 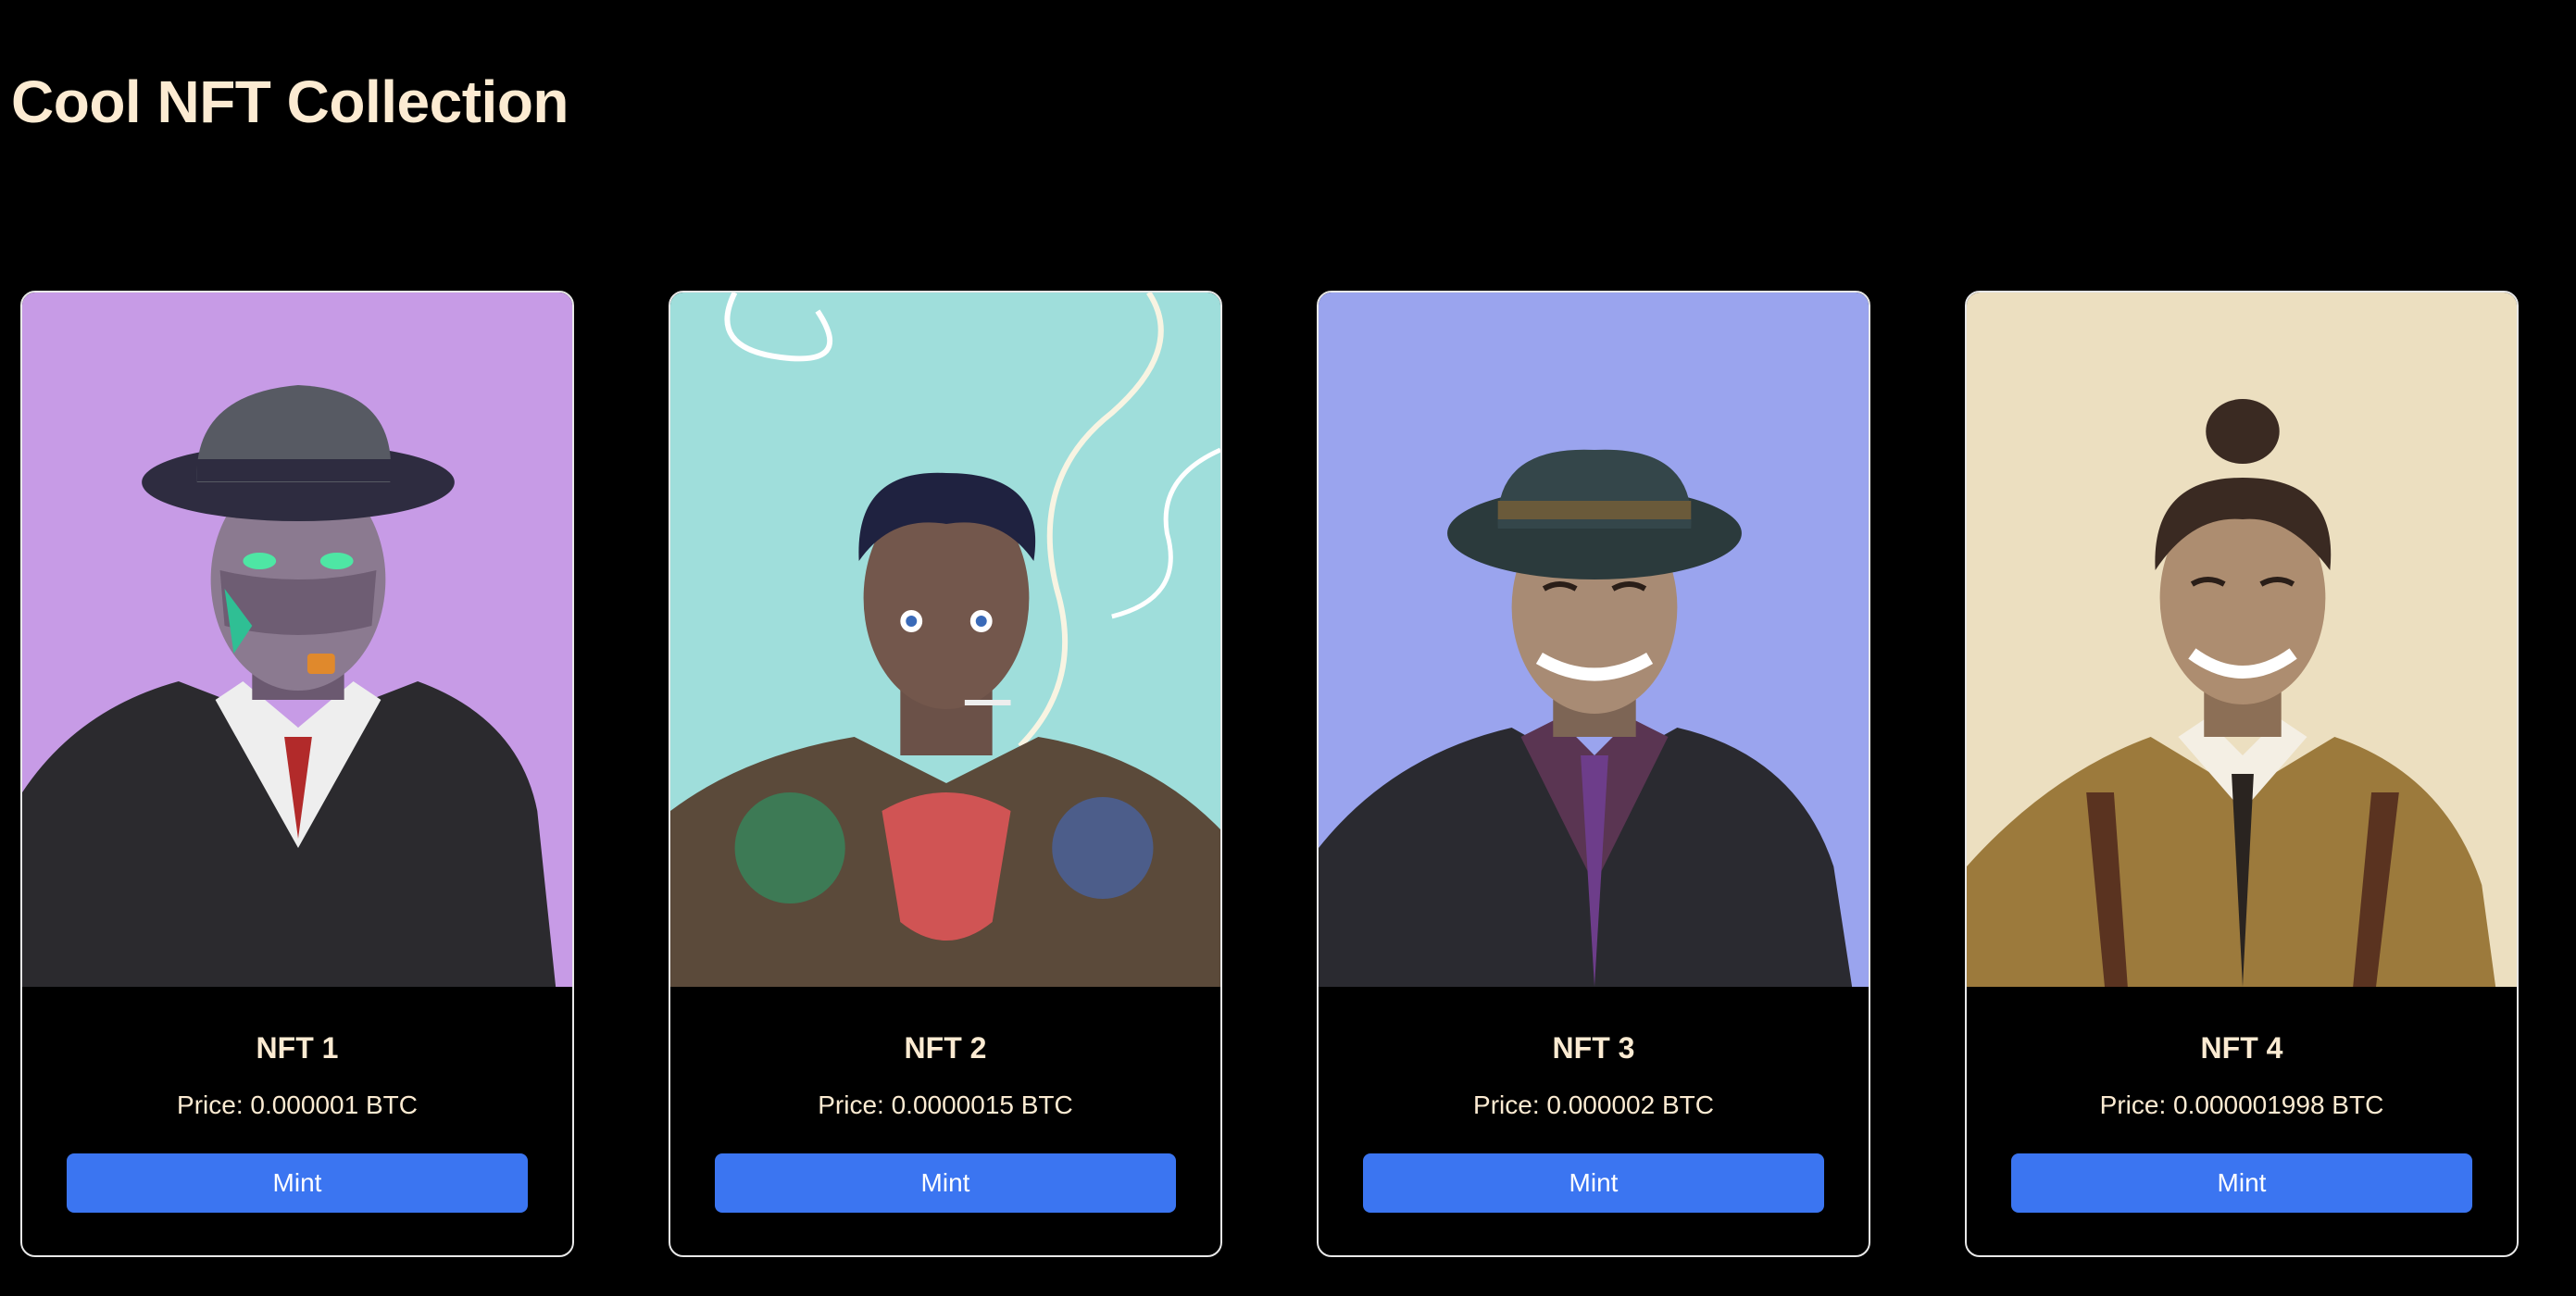 What do you see at coordinates (2241, 1104) in the screenshot?
I see `nft-price: Price: 0.000001998 BTC` at bounding box center [2241, 1104].